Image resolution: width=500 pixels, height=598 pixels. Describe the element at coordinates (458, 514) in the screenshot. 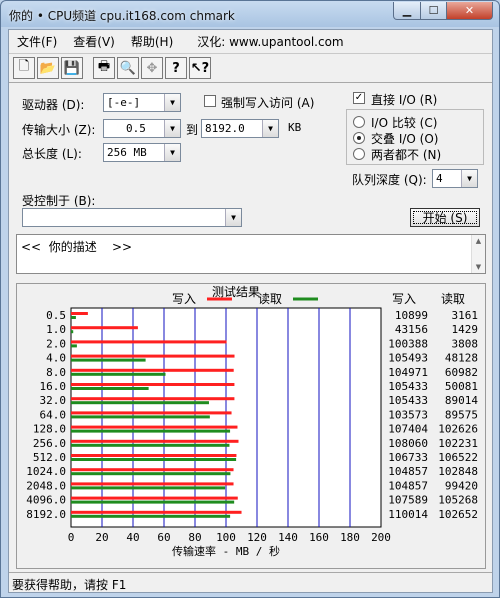

I see `read-value: 102652` at that location.